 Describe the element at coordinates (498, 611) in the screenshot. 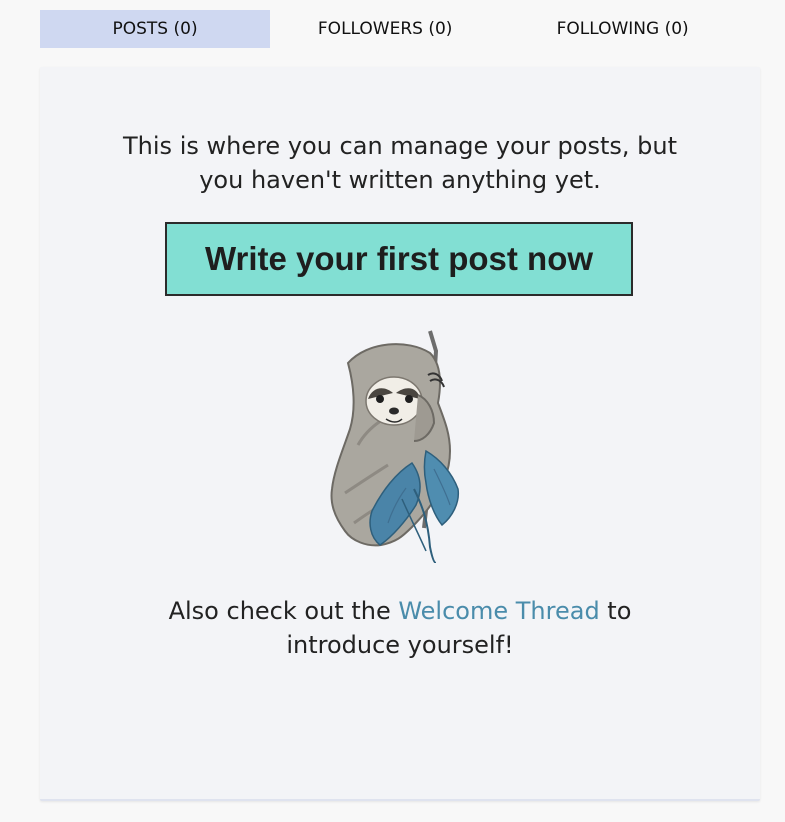

I see `welcome-thread-link: Welcome Thread` at that location.